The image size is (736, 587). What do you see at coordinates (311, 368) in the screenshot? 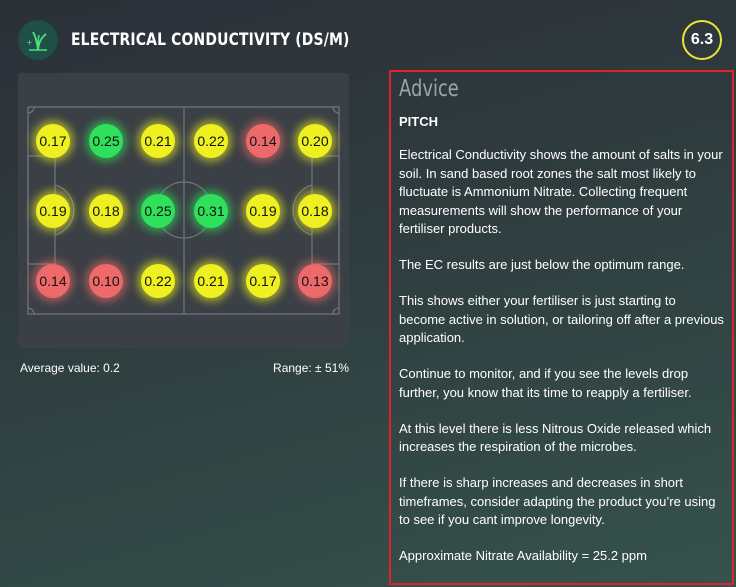
I see `range-value: Range: ± 51%` at bounding box center [311, 368].